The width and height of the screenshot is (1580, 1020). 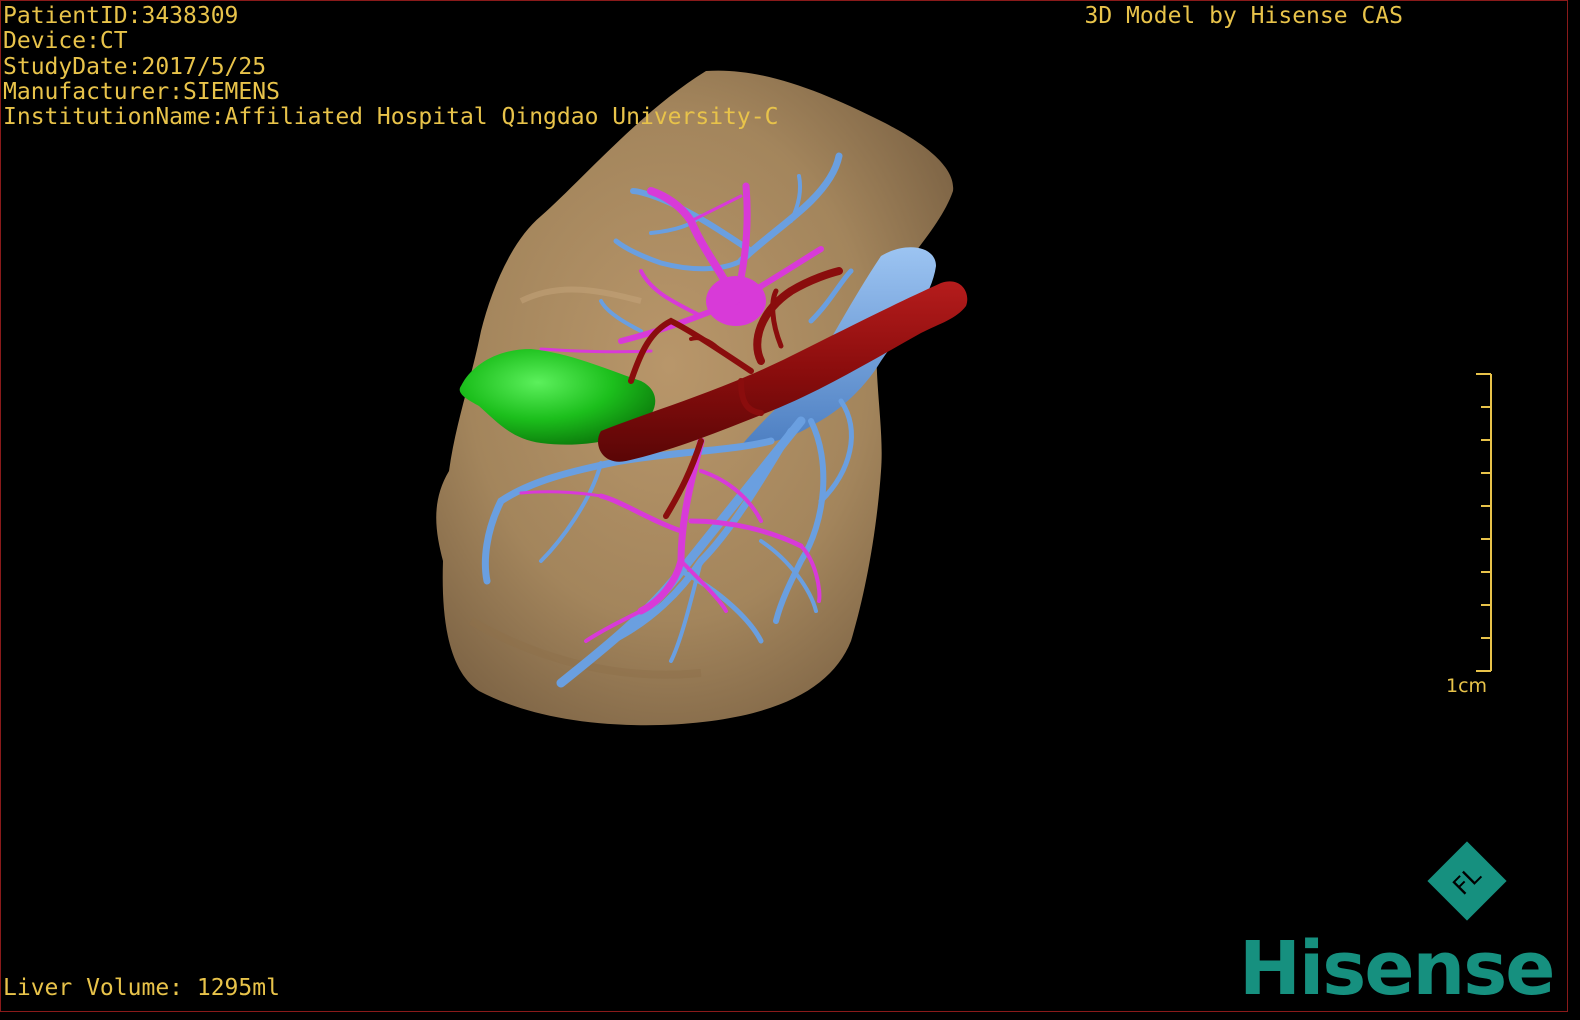 I want to click on hisense-logo: Hisense, so click(x=1397, y=969).